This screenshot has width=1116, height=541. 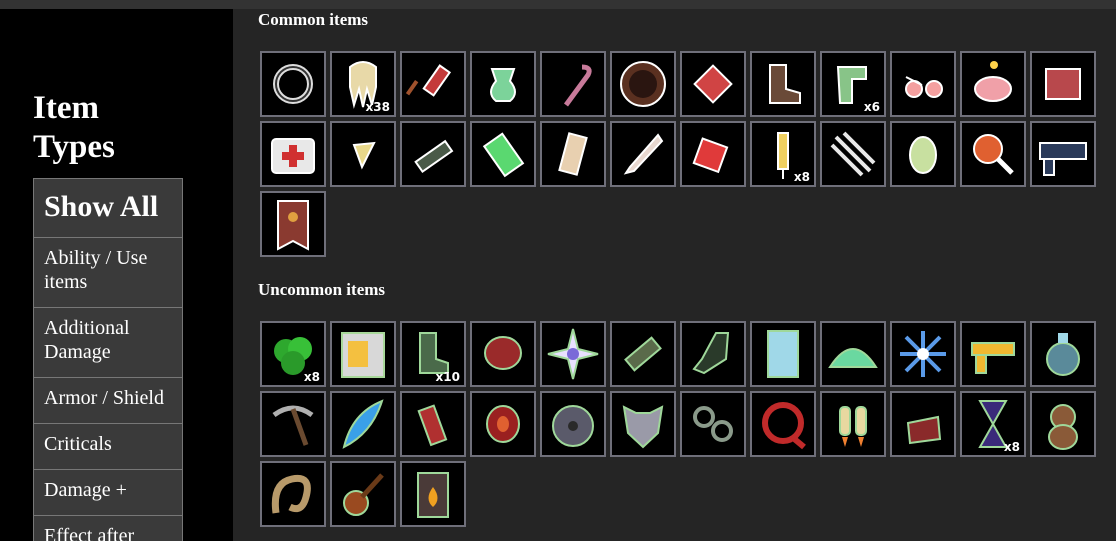 I want to click on item-tile: x6, so click(x=853, y=84).